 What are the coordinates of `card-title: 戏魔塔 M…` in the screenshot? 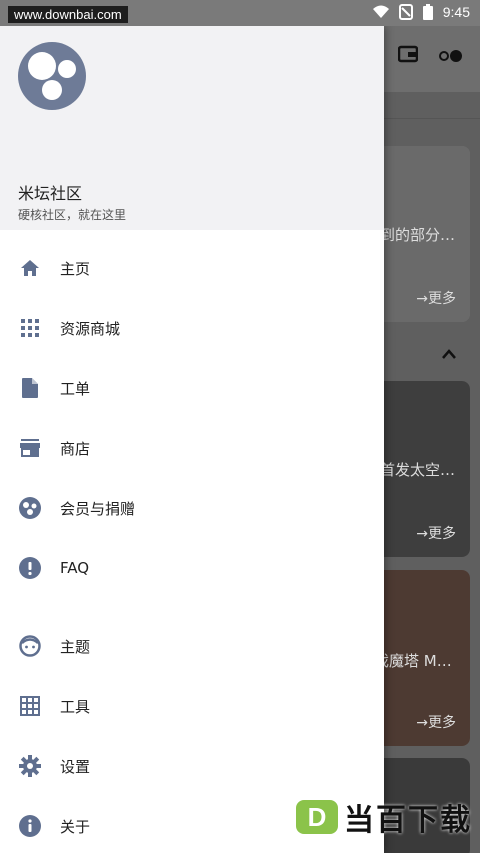 It's located at (413, 661).